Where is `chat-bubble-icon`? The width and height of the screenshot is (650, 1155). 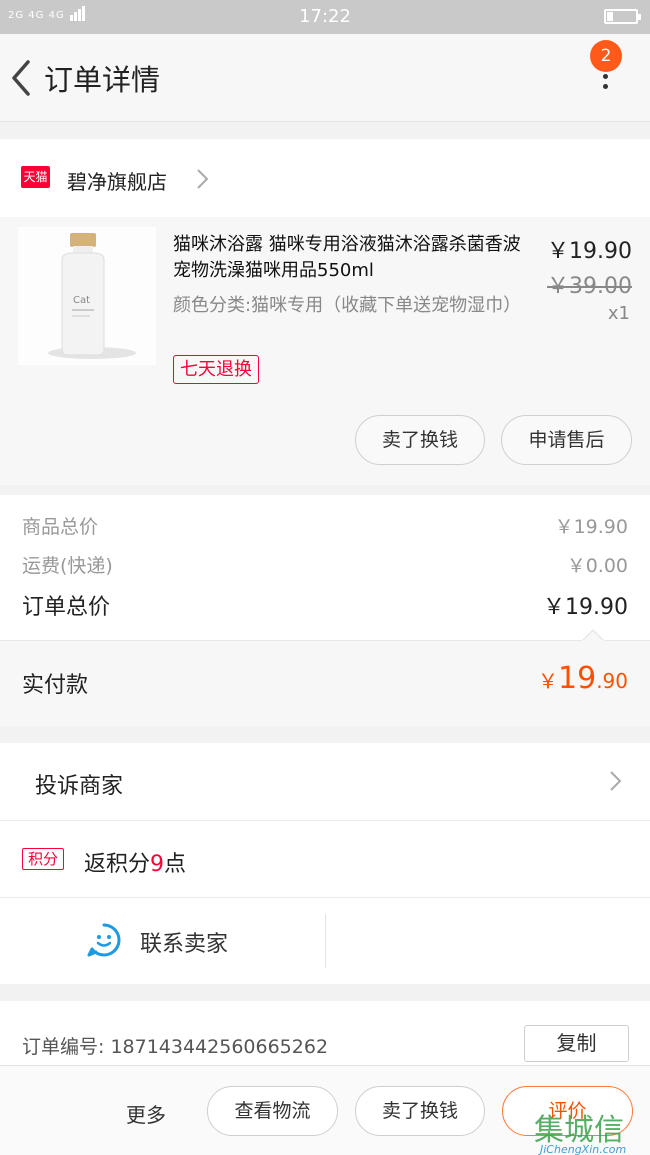 chat-bubble-icon is located at coordinates (104, 940).